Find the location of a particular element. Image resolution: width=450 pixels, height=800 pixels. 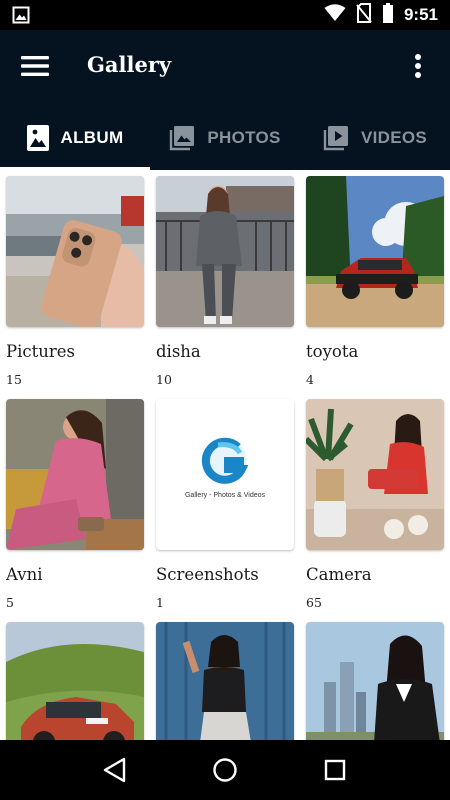

home-icon is located at coordinates (225, 770).